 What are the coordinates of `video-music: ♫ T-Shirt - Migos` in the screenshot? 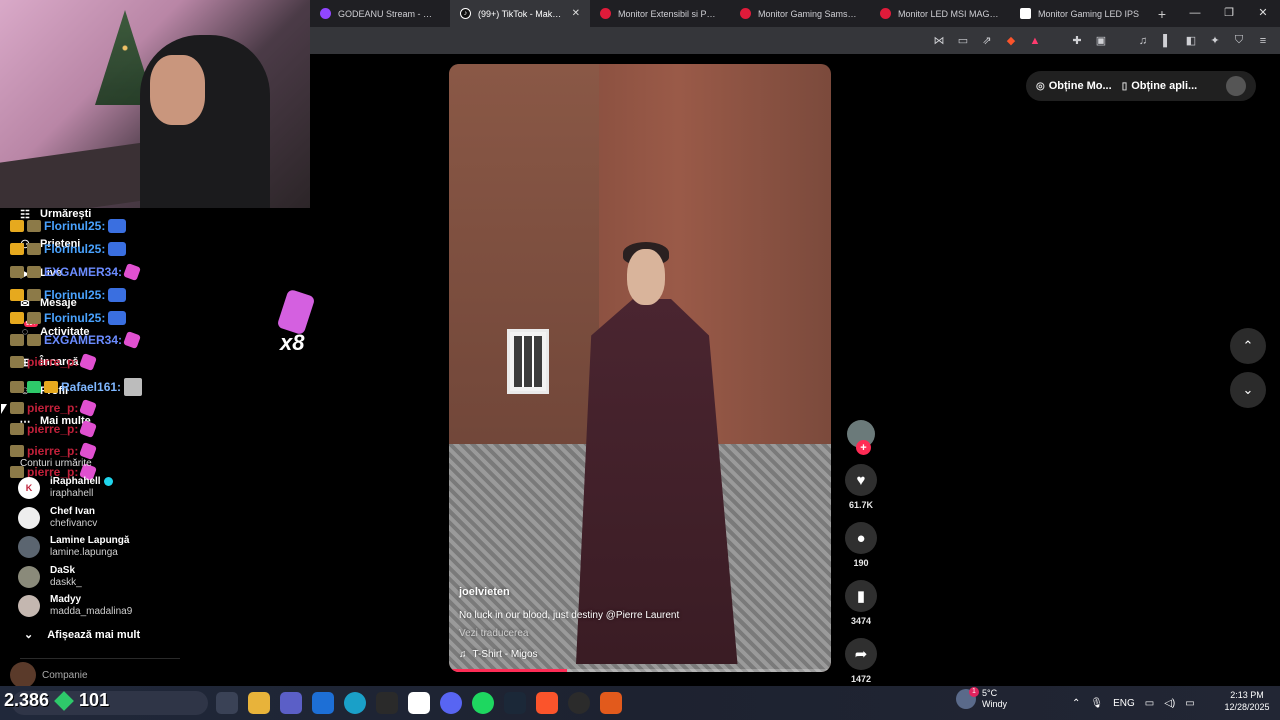 It's located at (498, 654).